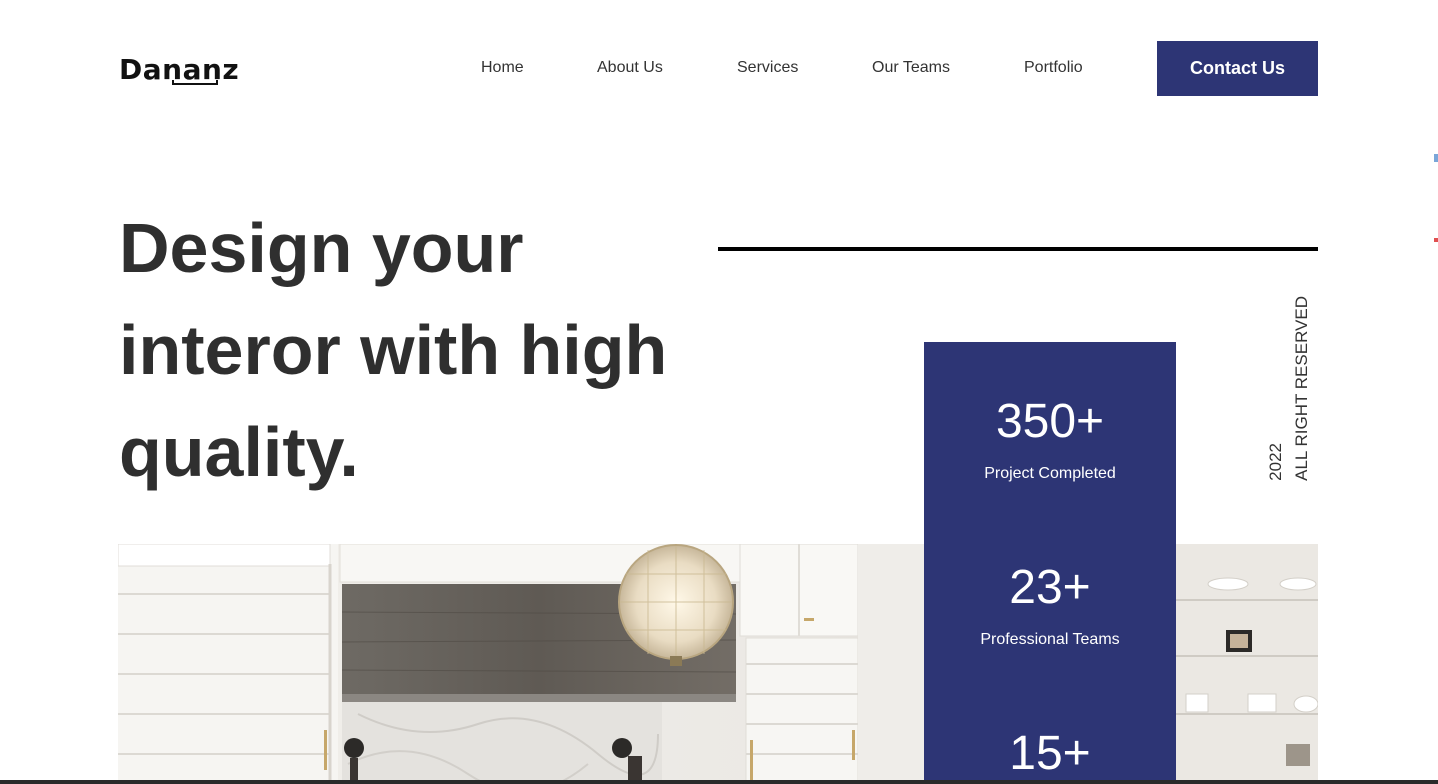 Image resolution: width=1438 pixels, height=784 pixels. I want to click on hero-divider, so click(1018, 249).